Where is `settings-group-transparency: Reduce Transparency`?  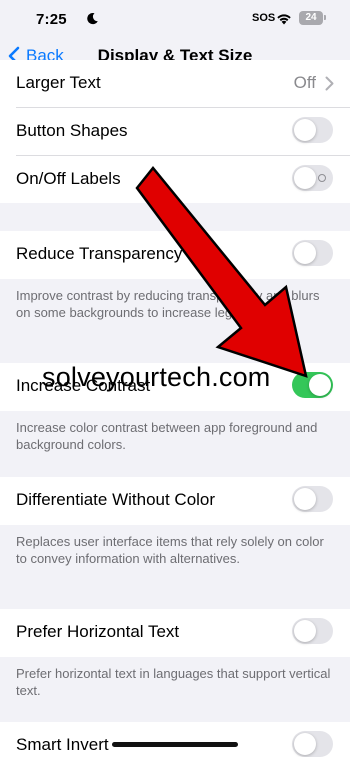
settings-group-transparency: Reduce Transparency is located at coordinates (175, 255).